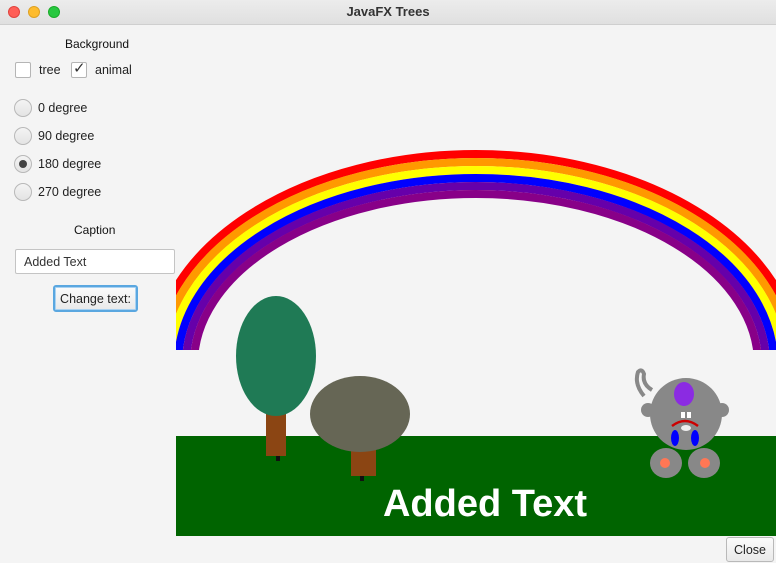 The width and height of the screenshot is (776, 563). I want to click on radio-270-degree, so click(23, 192).